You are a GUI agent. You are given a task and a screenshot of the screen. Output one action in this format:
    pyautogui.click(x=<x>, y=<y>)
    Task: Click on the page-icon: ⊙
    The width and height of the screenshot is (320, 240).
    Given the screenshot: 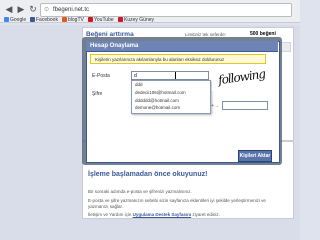 What is the action you would take?
    pyautogui.click(x=47, y=10)
    